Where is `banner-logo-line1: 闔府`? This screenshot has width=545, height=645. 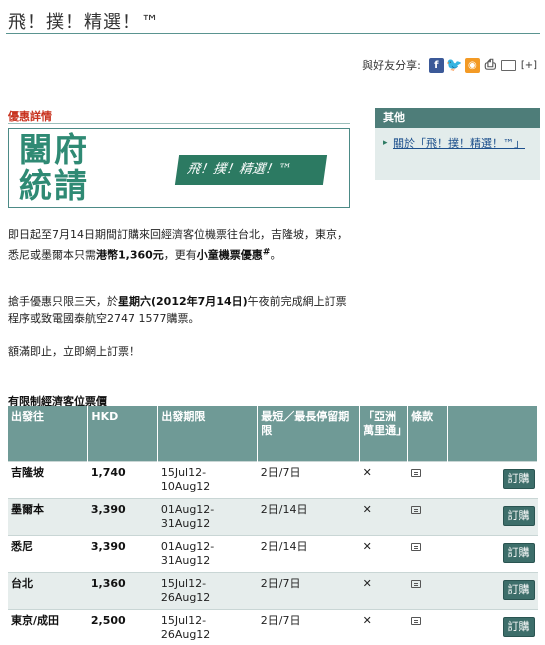 banner-logo-line1: 闔府 is located at coordinates (54, 149).